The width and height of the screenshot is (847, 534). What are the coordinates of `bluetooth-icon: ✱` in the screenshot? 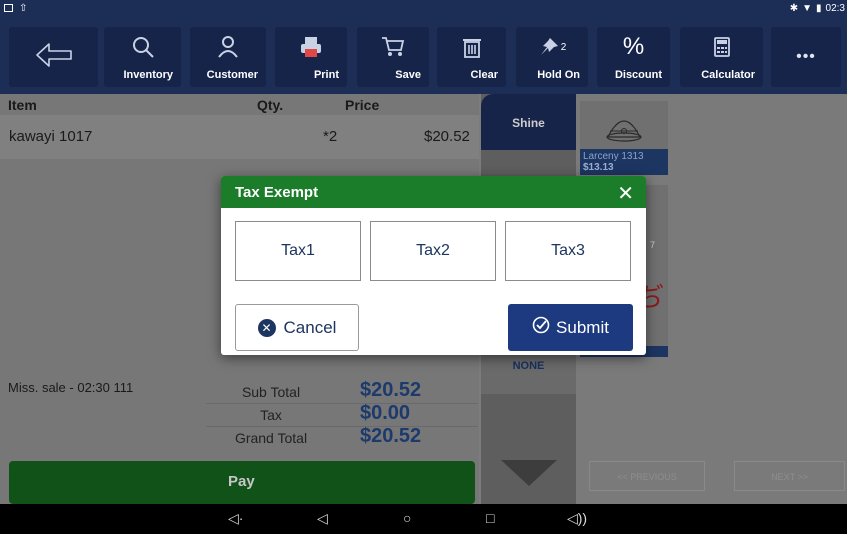 It's located at (794, 8).